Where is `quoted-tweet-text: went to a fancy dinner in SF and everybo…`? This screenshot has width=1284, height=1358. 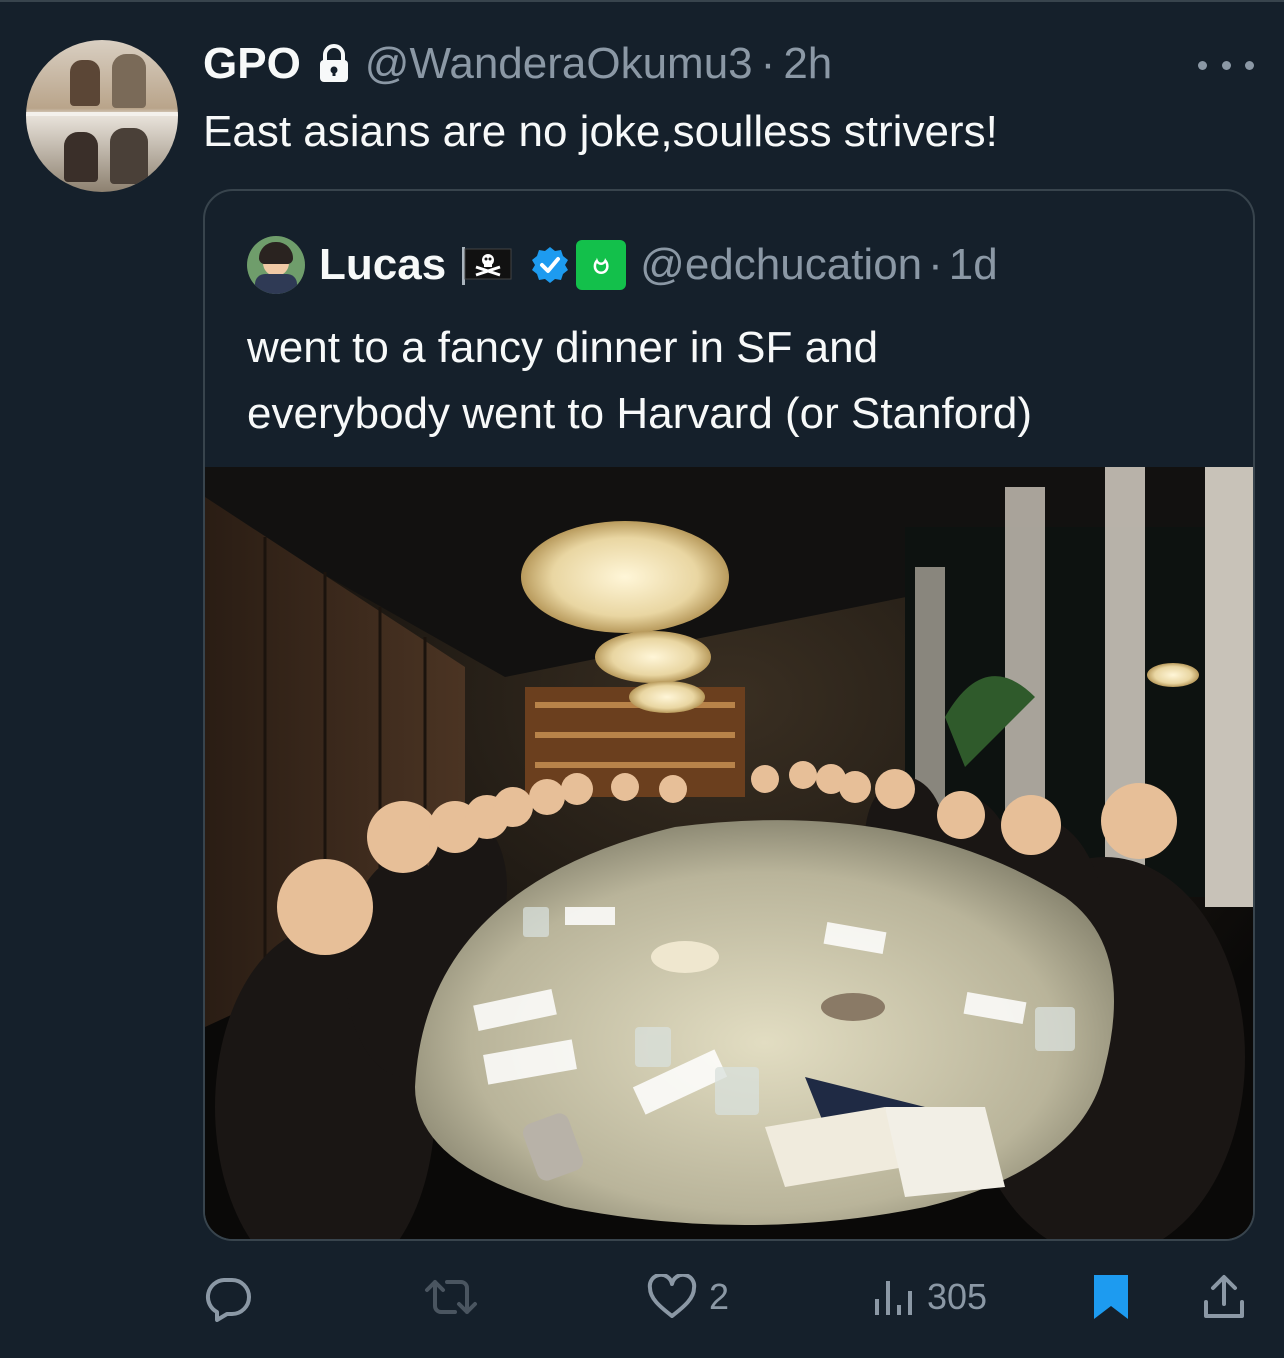
quoted-tweet-text: went to a fancy dinner in SF and everybo… is located at coordinates (737, 381).